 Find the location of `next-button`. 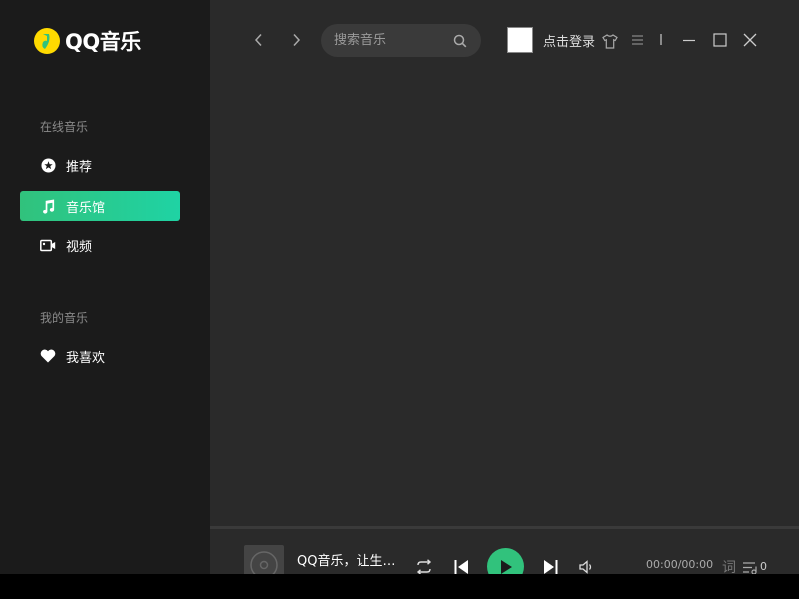

next-button is located at coordinates (551, 565).